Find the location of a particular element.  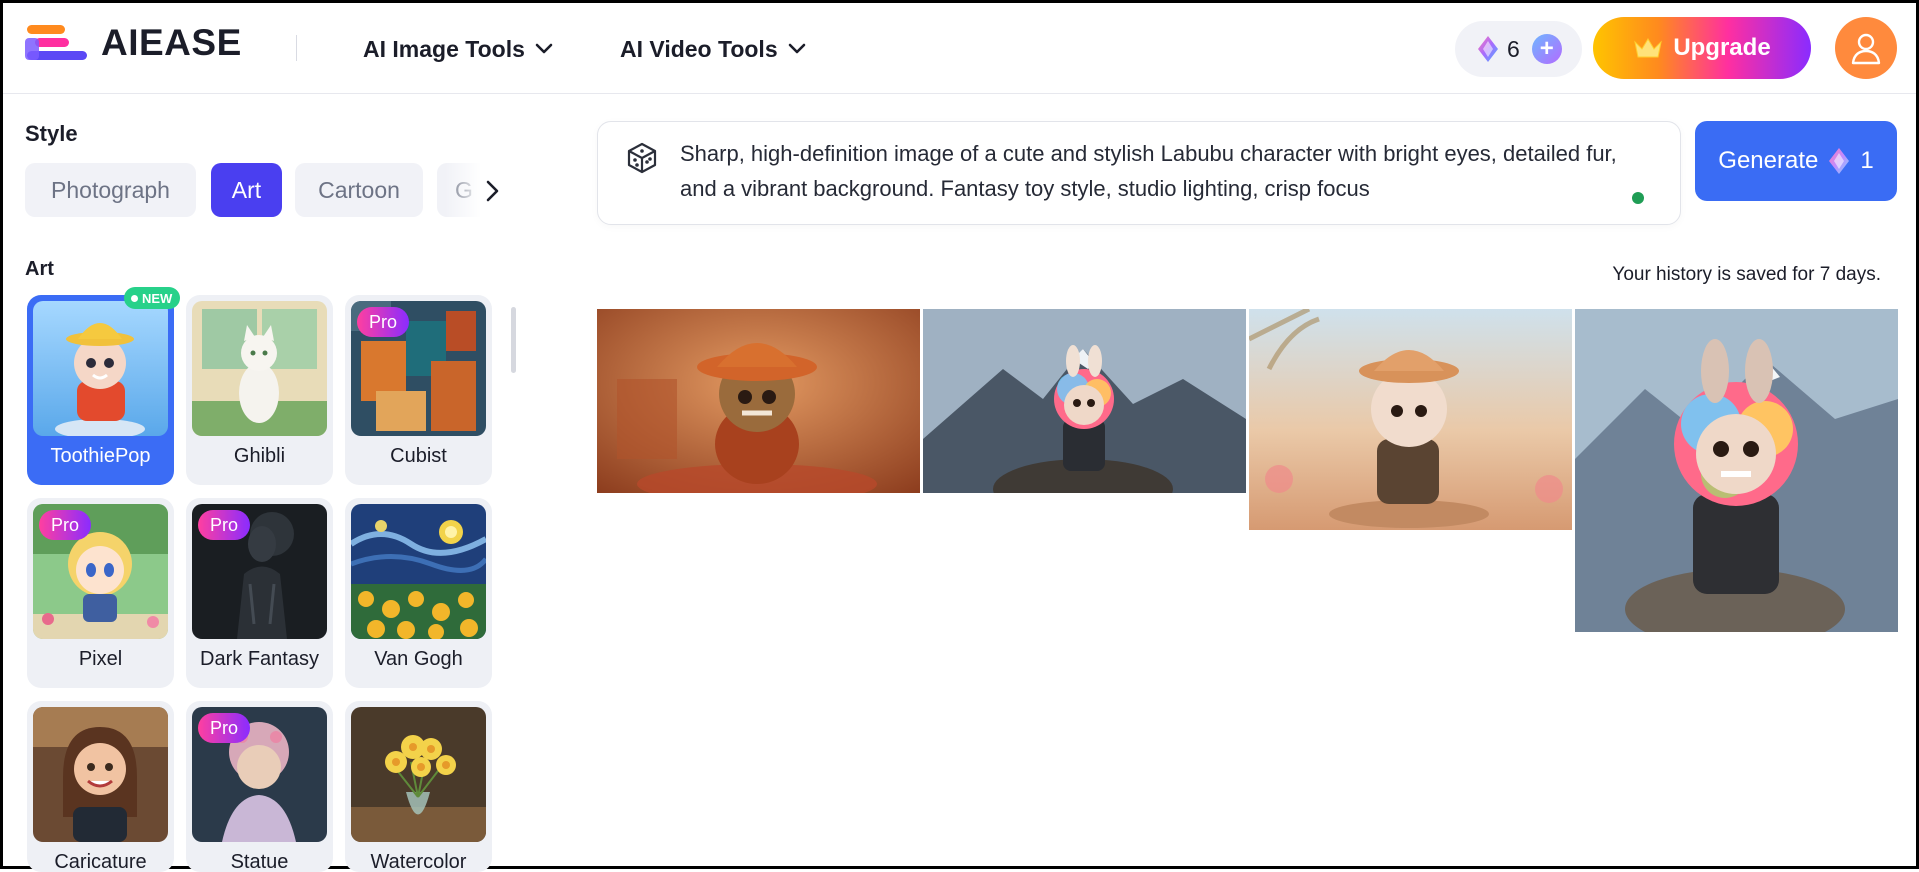

user-avatar-button is located at coordinates (1866, 48).